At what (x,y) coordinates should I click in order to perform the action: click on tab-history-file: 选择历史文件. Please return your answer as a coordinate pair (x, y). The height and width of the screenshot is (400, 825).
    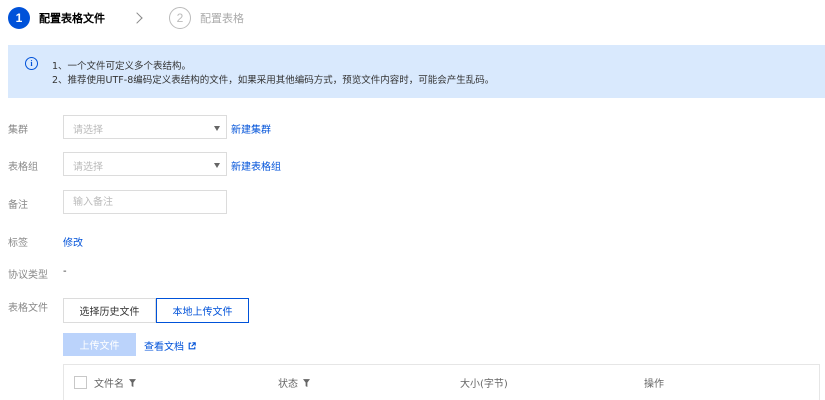
    Looking at the image, I should click on (109, 310).